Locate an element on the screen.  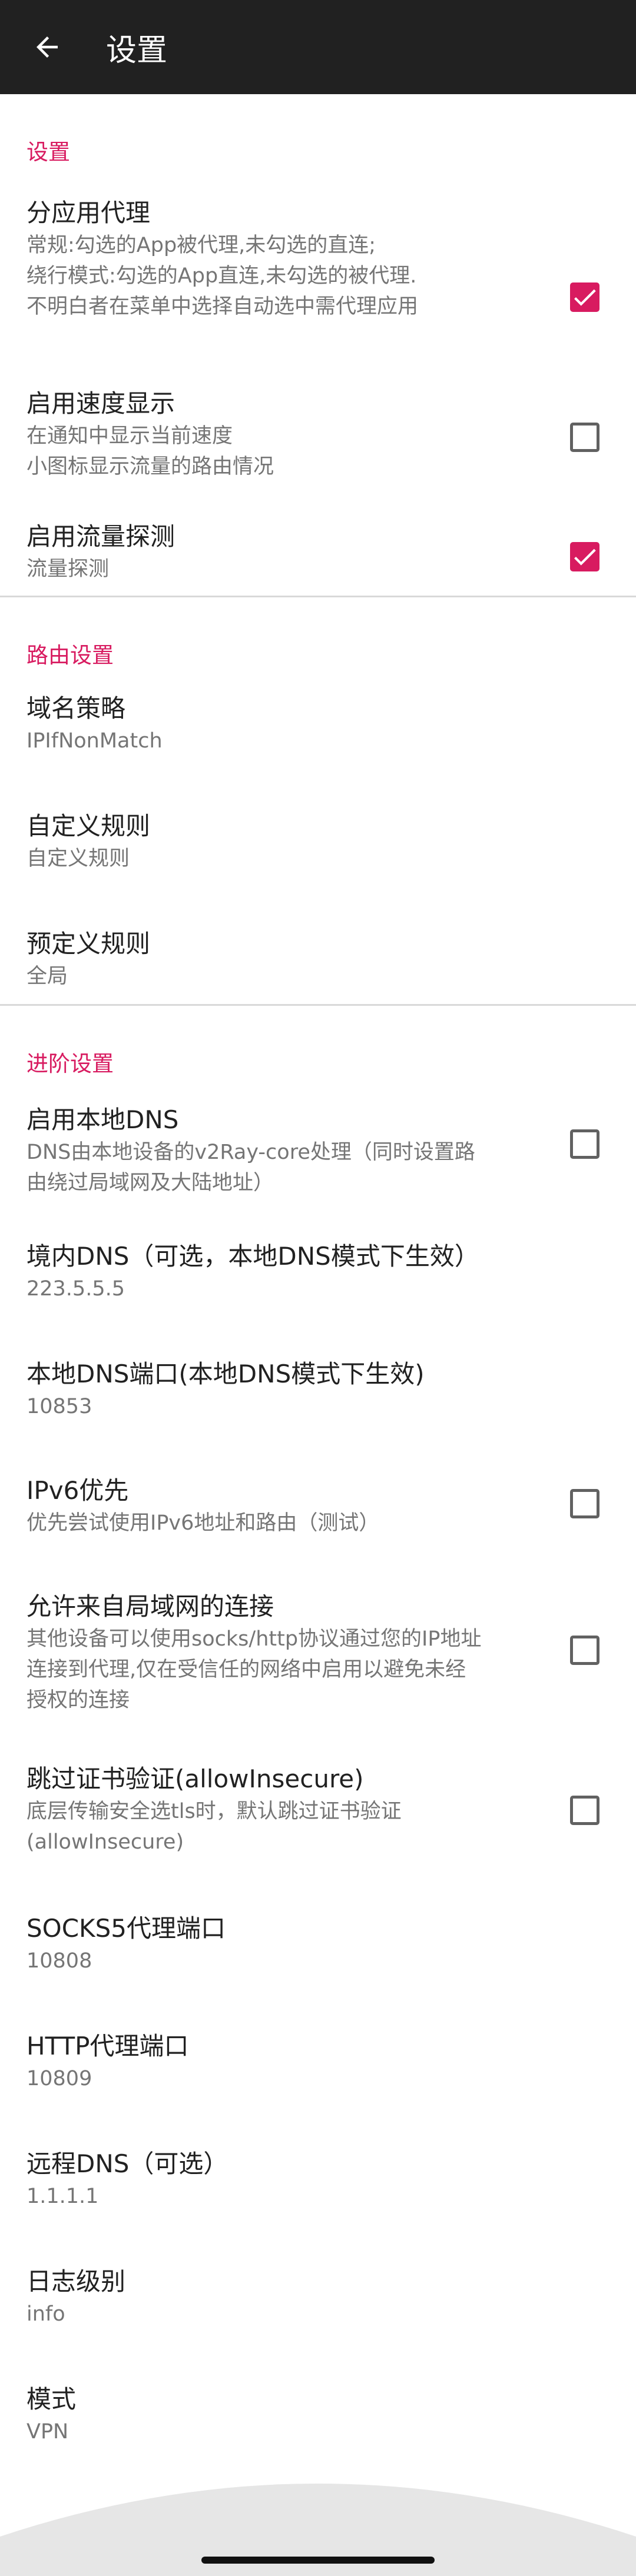
per-app-proxy-checkbox is located at coordinates (585, 297).